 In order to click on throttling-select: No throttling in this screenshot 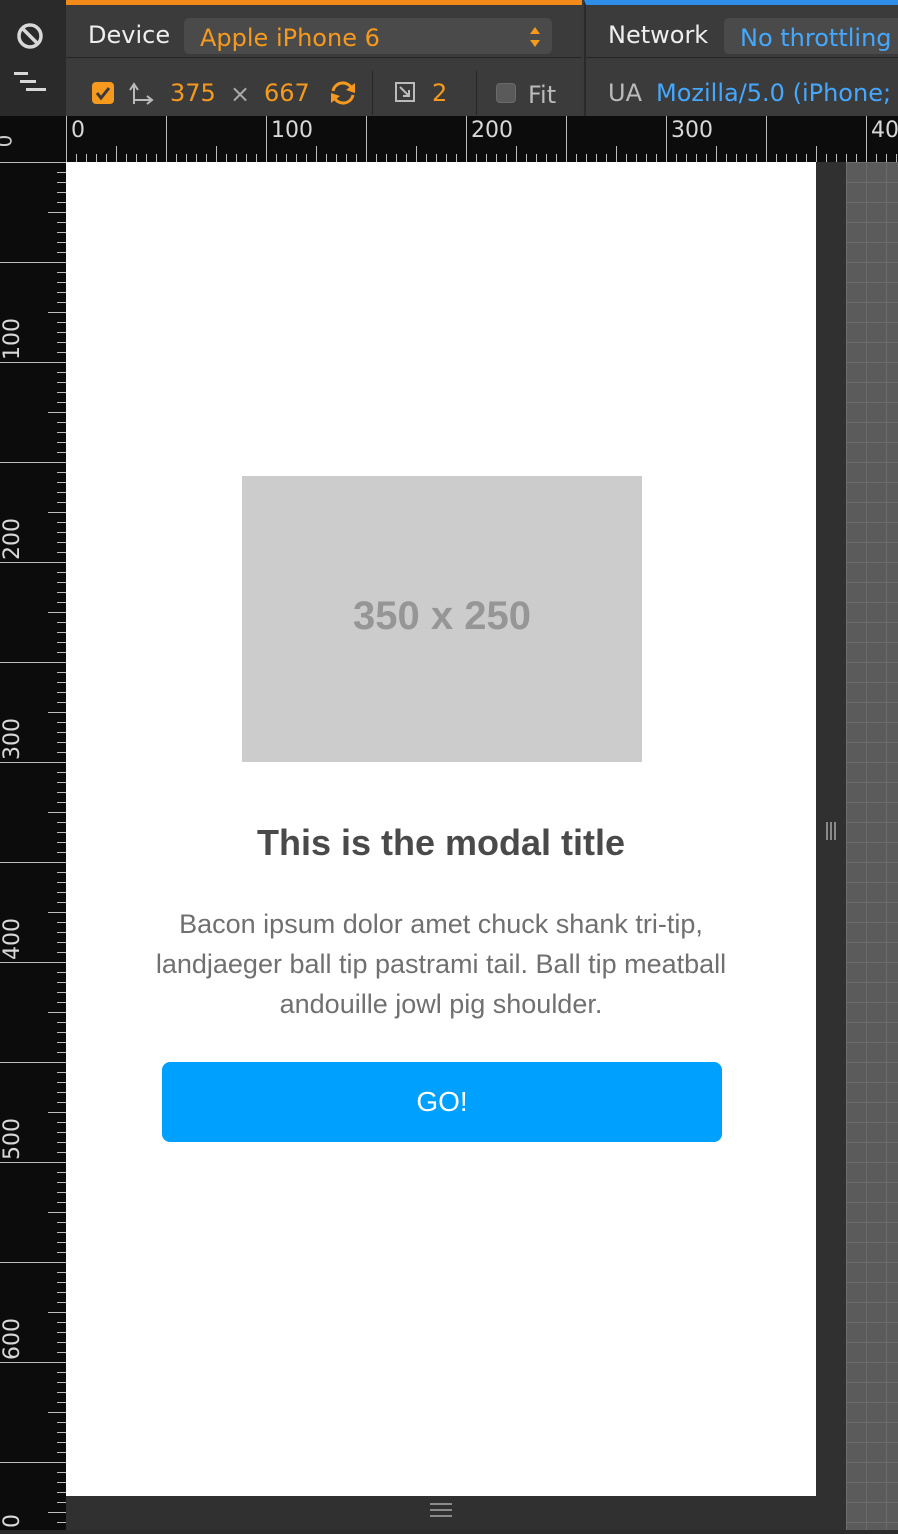, I will do `click(811, 36)`.